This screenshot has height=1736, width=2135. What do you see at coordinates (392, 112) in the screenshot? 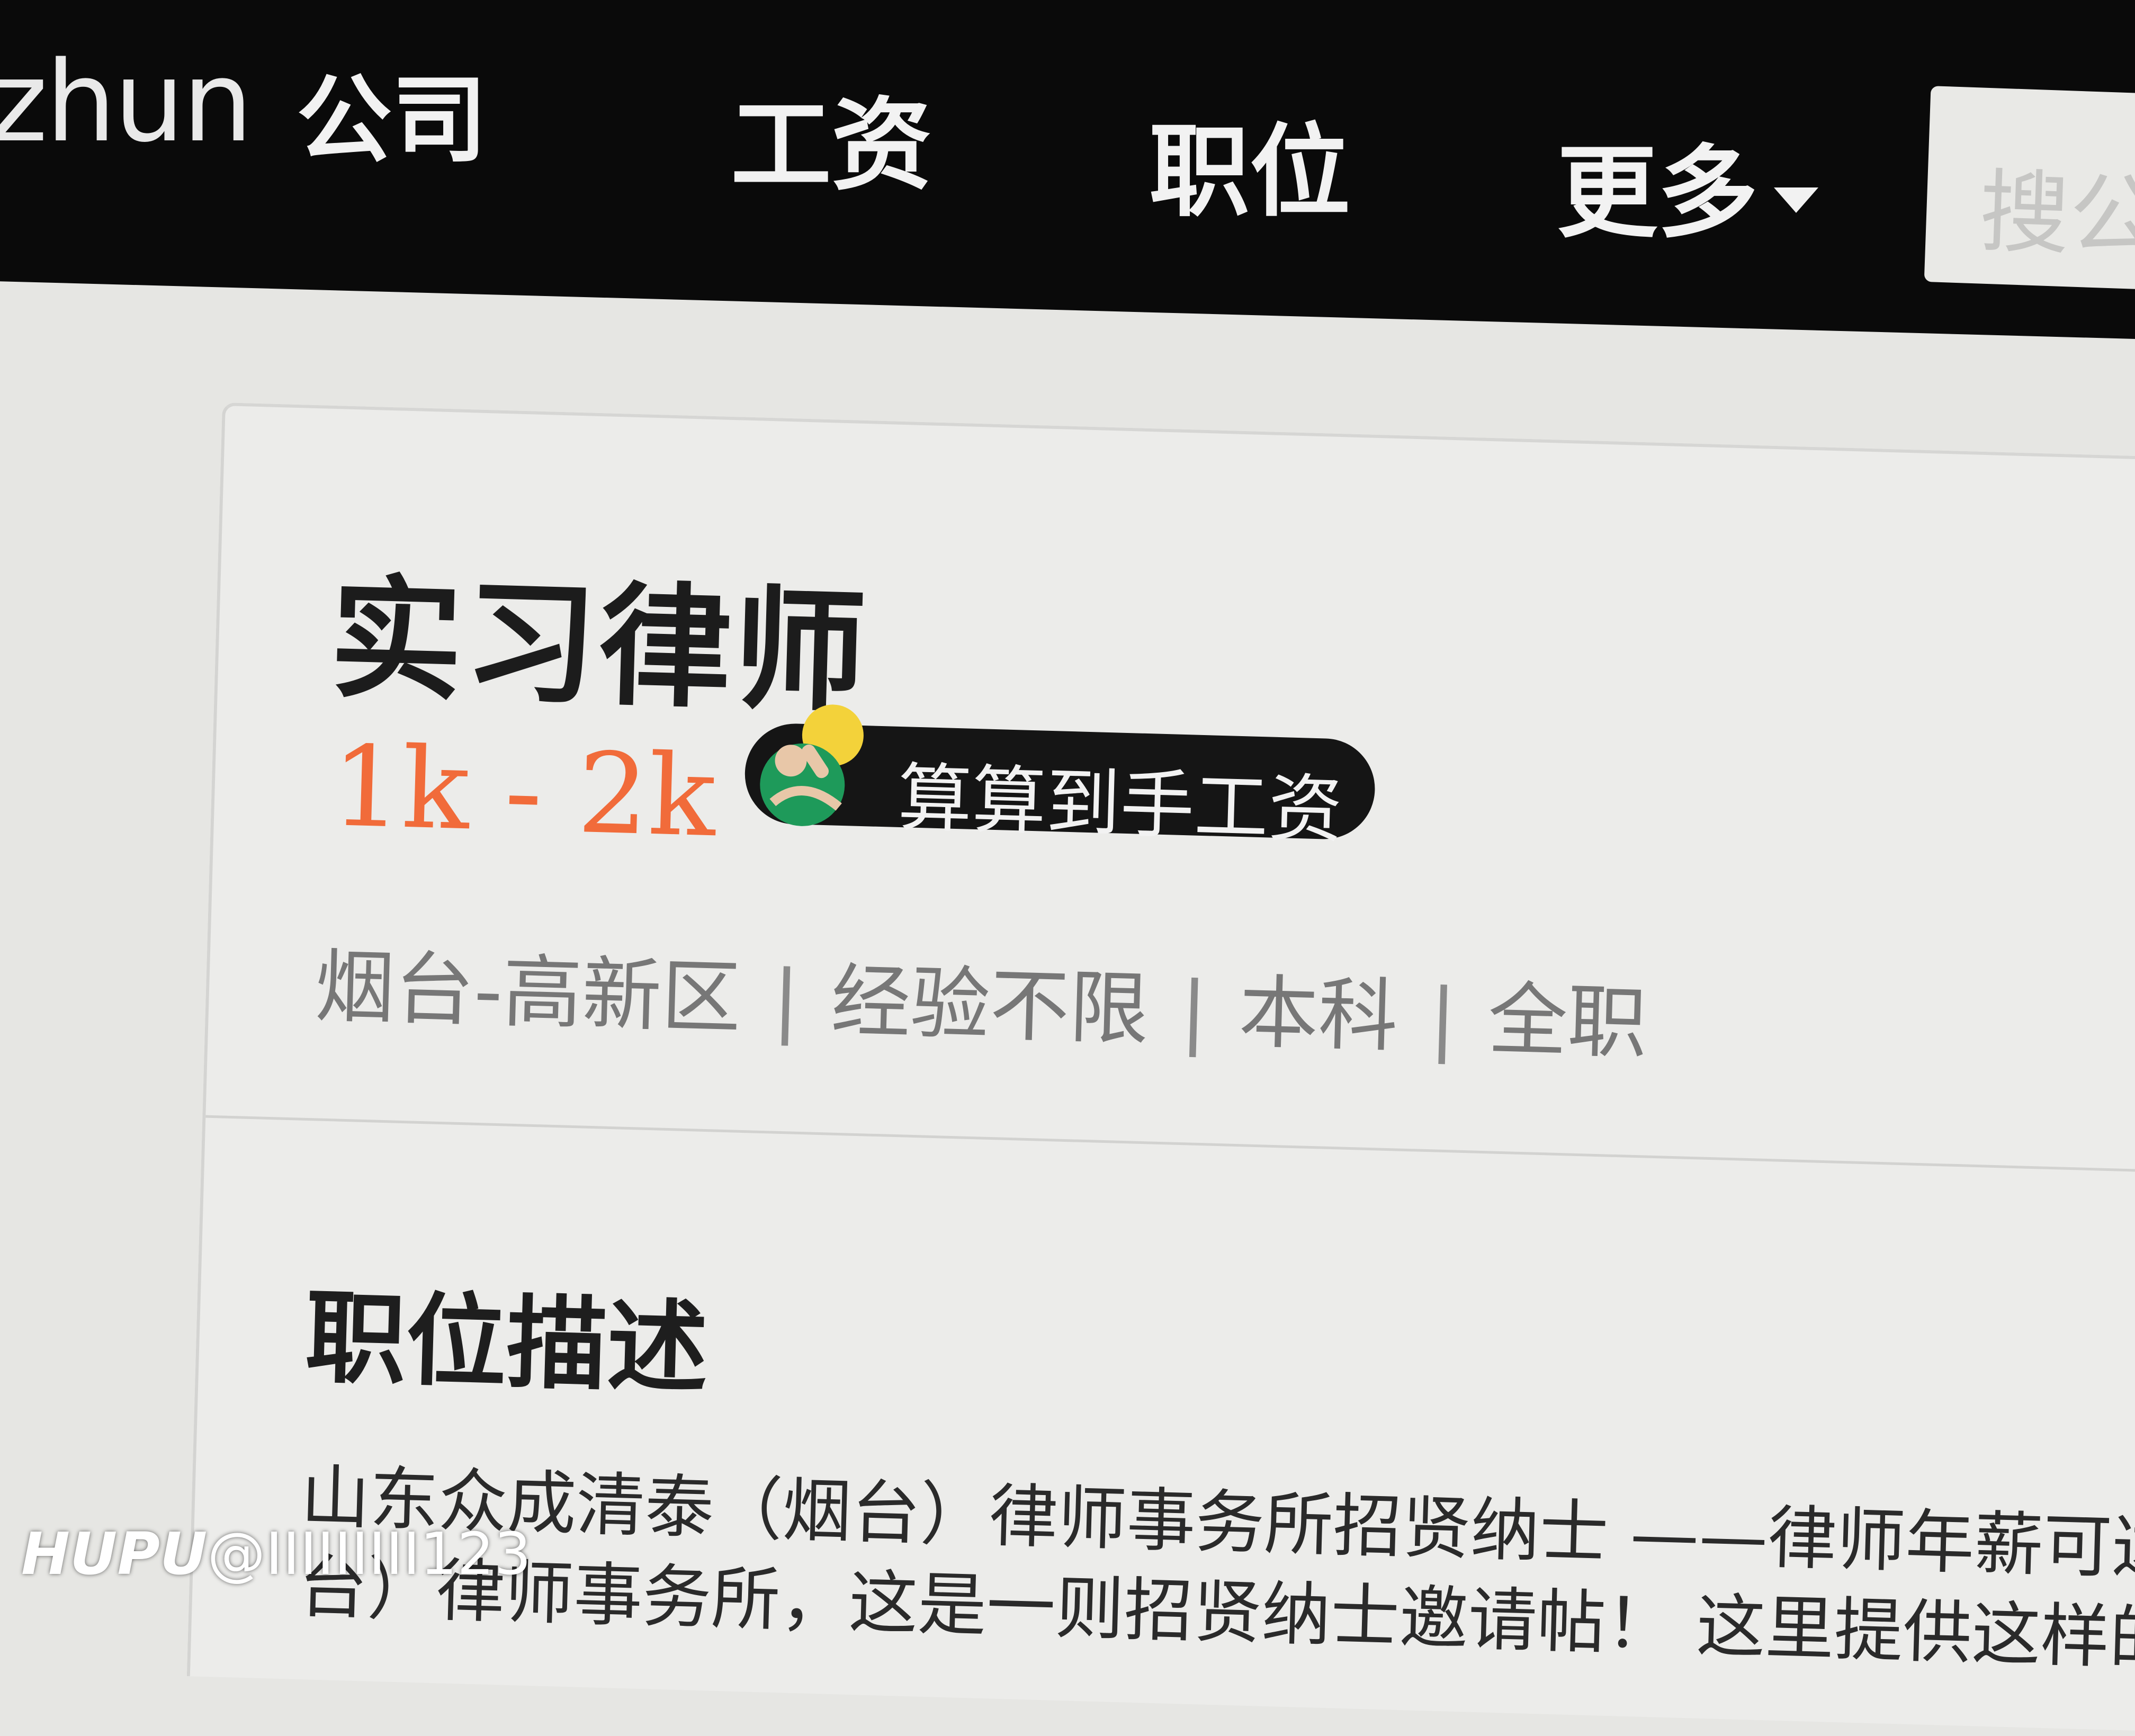
I see `nav-company: 公司` at bounding box center [392, 112].